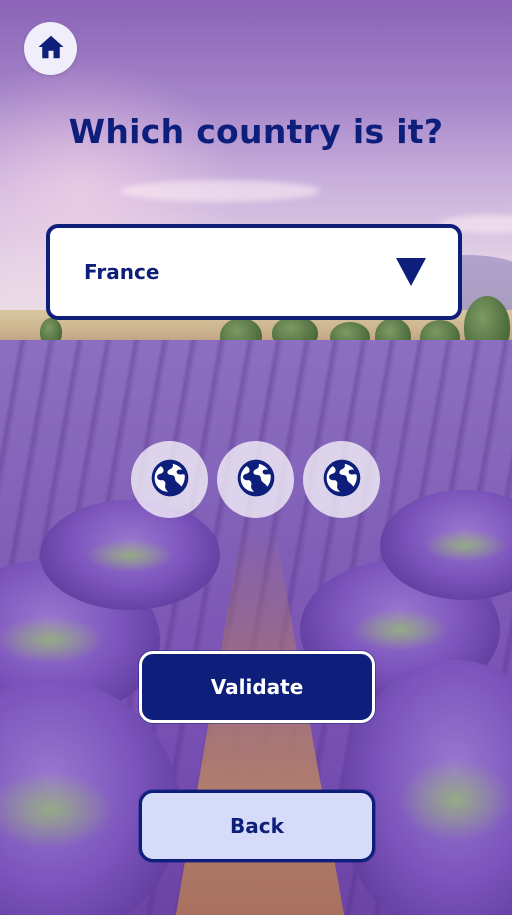  I want to click on cloud, so click(220, 191).